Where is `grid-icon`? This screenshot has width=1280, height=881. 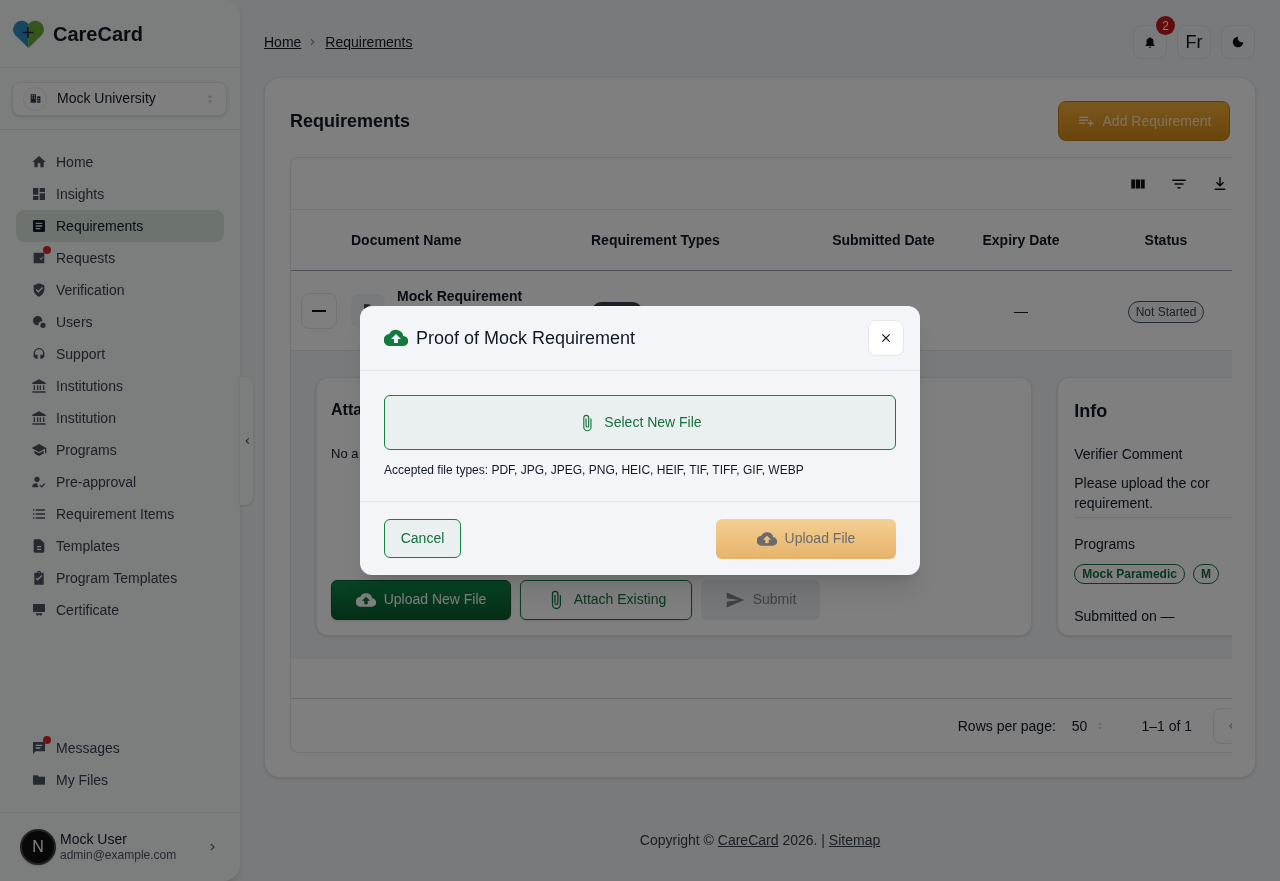
grid-icon is located at coordinates (39, 194).